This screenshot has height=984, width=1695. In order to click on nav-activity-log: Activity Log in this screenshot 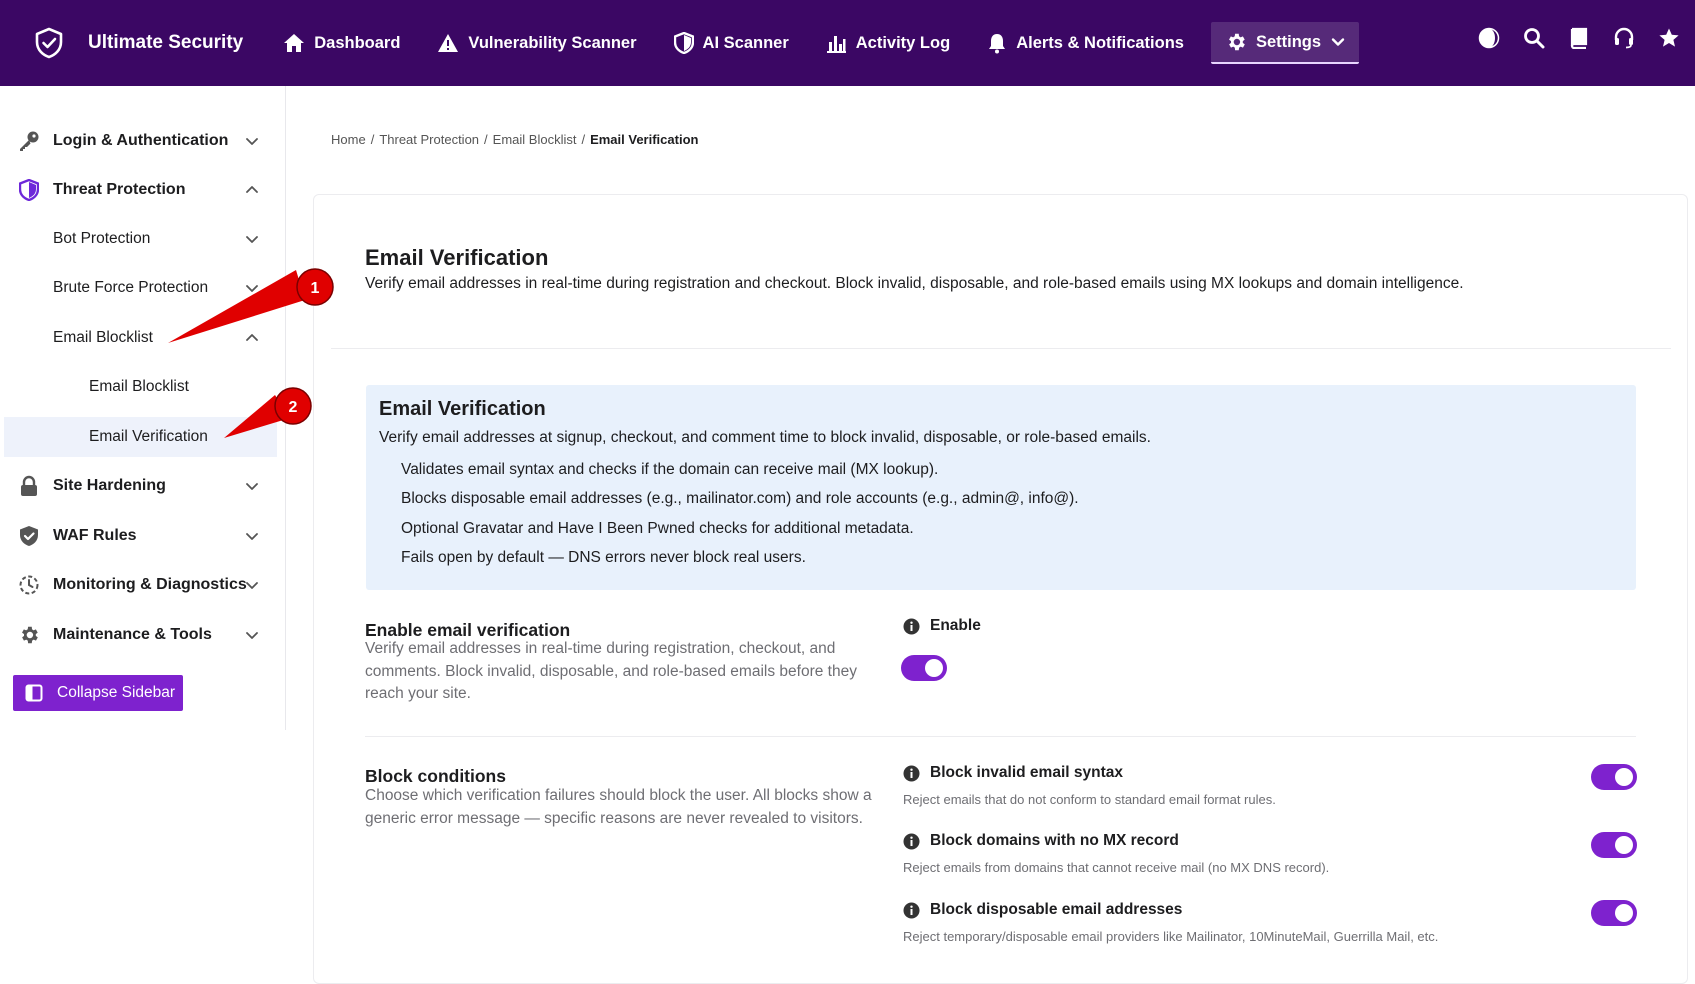, I will do `click(888, 43)`.